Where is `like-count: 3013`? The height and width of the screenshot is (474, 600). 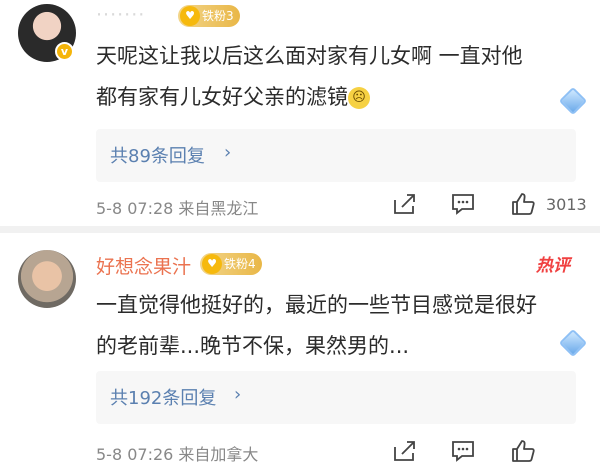 like-count: 3013 is located at coordinates (566, 204).